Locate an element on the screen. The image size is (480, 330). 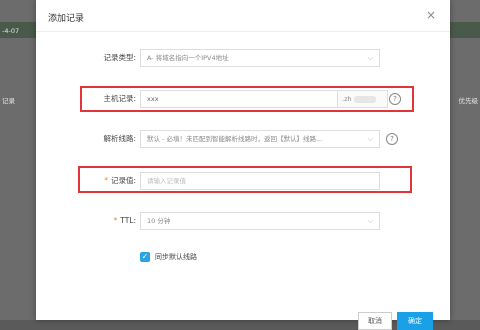
dialog-title: 添加记录 is located at coordinates (66, 19).